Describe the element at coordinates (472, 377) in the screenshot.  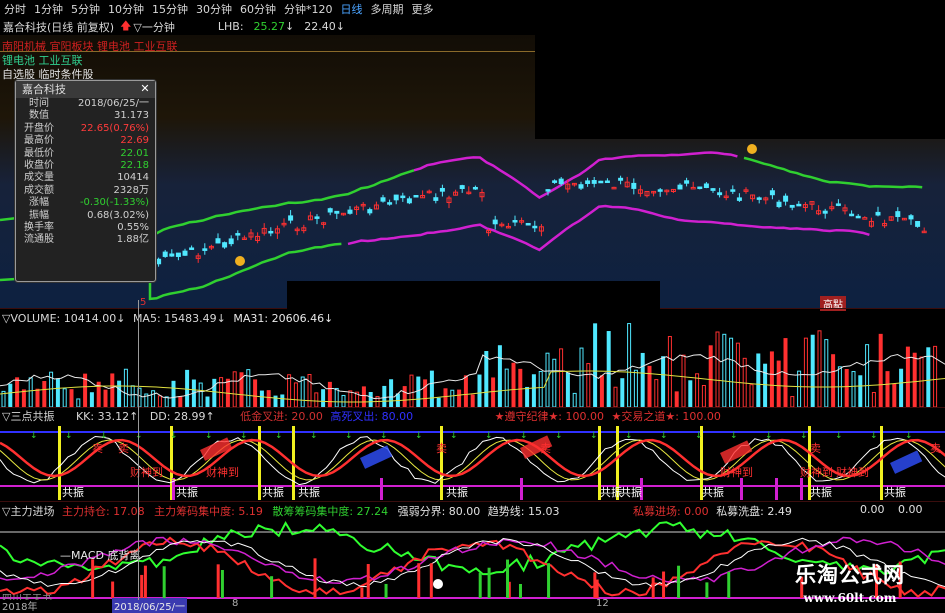
I see `volume-ma5-line` at that location.